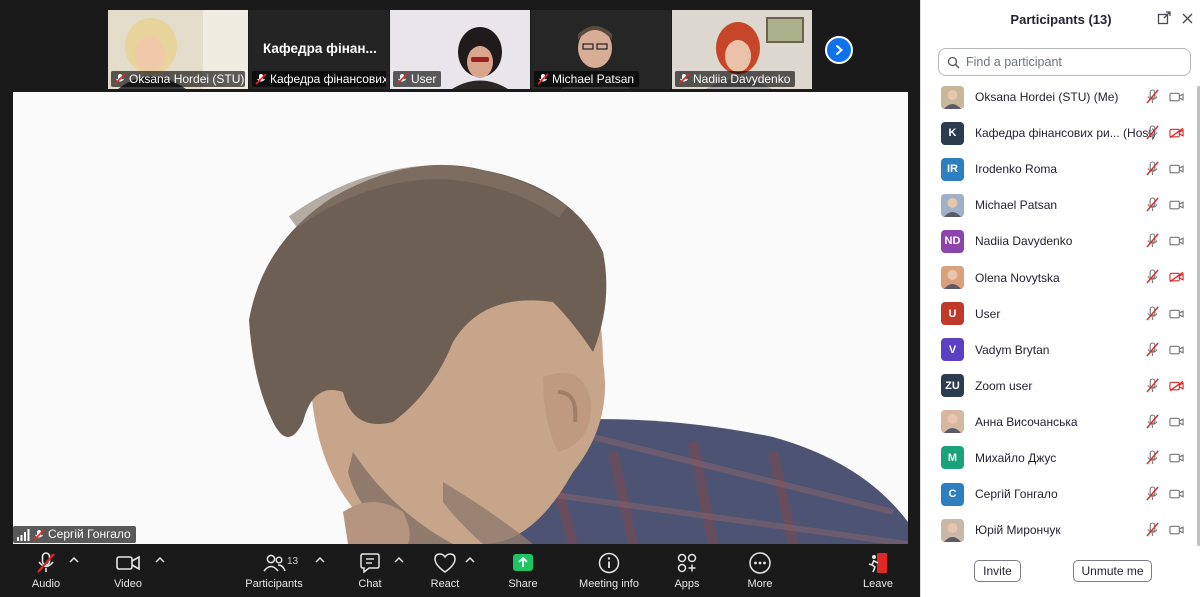 The width and height of the screenshot is (1200, 597). Describe the element at coordinates (997, 571) in the screenshot. I see `invite-button: Invite` at that location.